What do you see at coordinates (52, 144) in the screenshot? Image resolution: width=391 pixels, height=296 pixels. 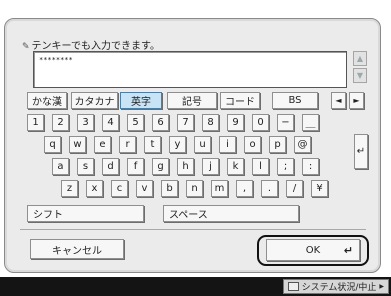 I see `char-key: q` at bounding box center [52, 144].